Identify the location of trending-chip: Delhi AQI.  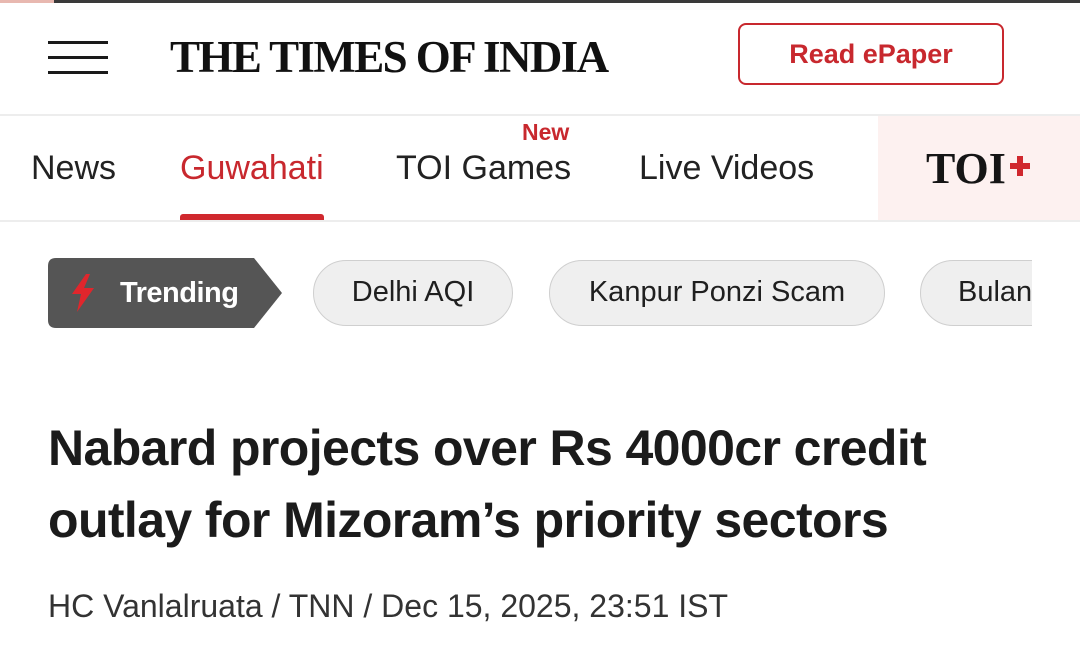
(413, 293).